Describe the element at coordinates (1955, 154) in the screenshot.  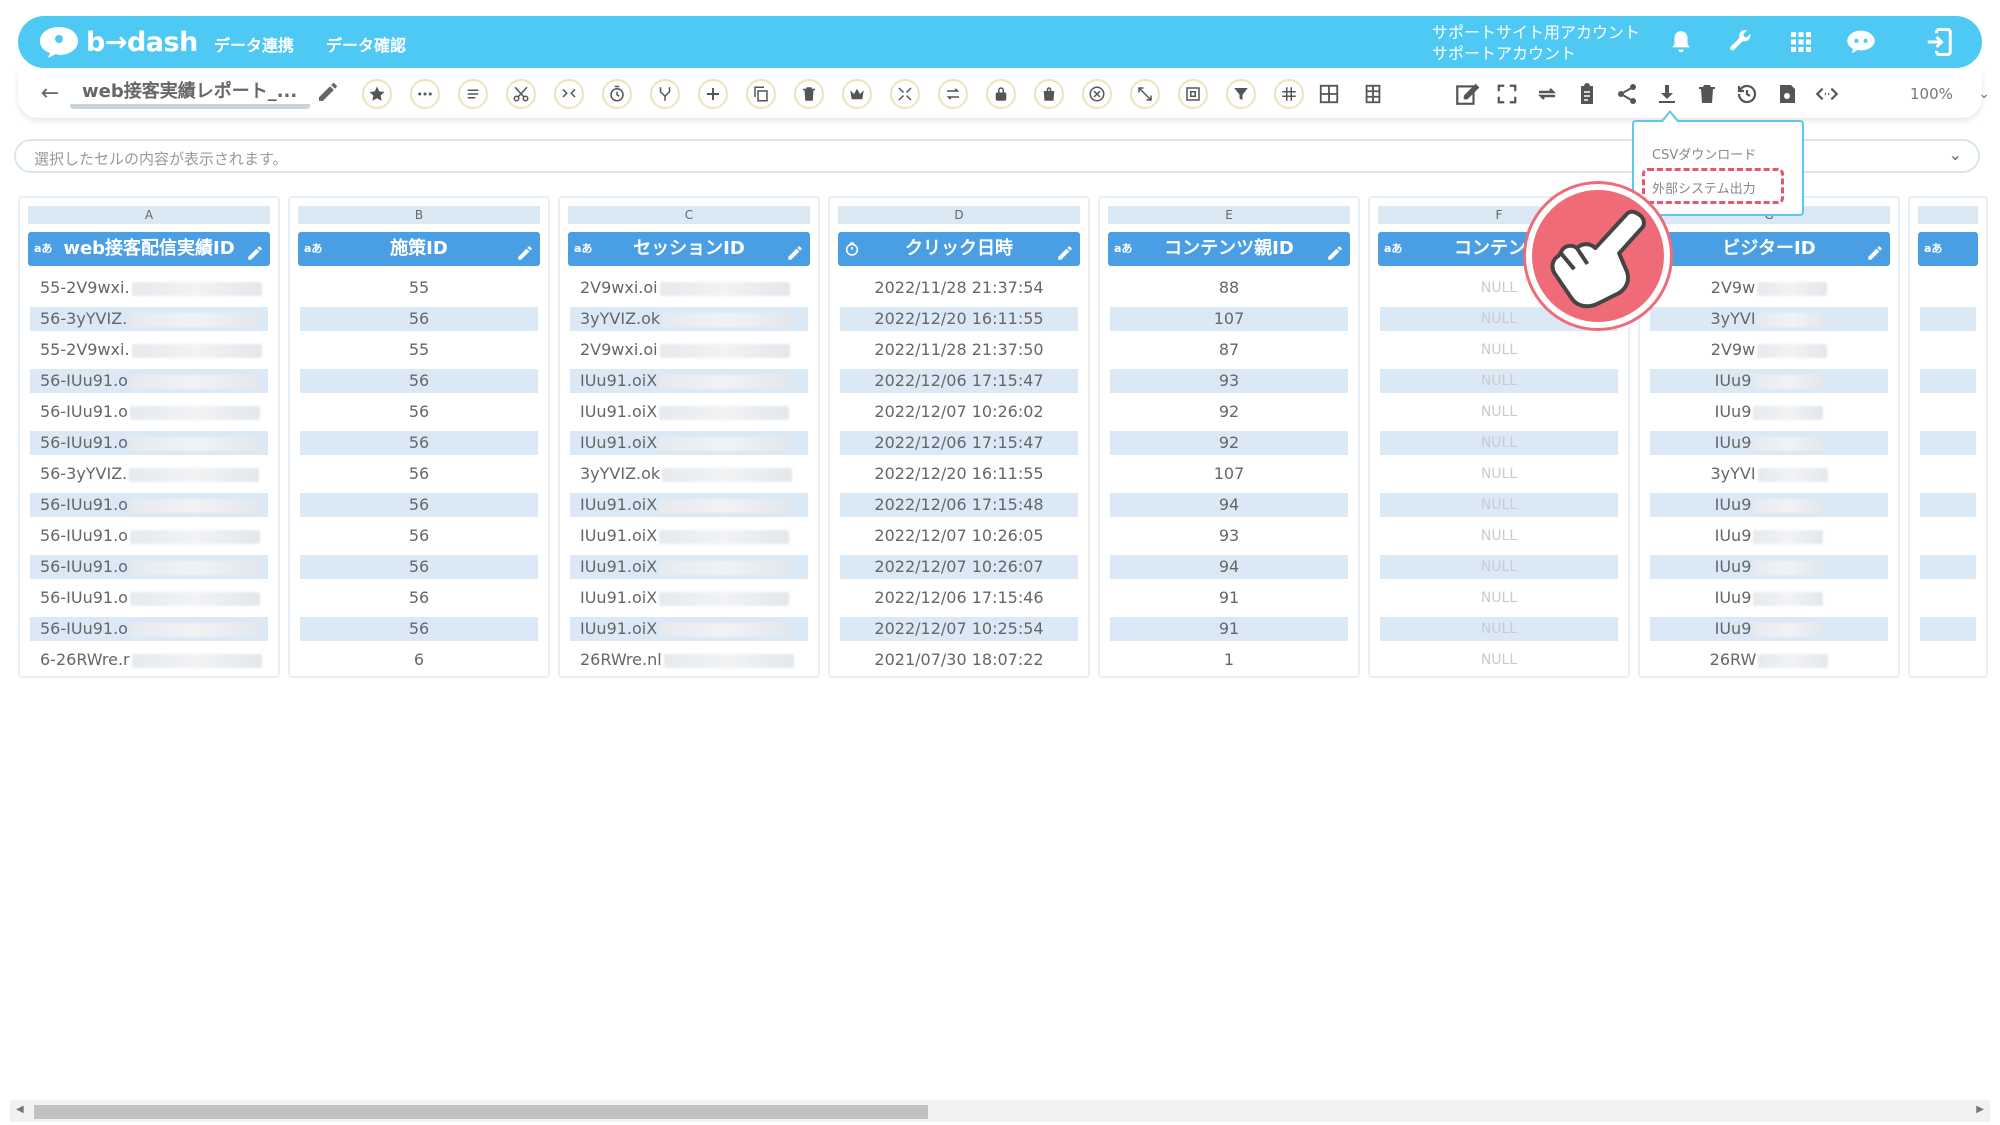
I see `chevron-down-icon: ⌄` at that location.